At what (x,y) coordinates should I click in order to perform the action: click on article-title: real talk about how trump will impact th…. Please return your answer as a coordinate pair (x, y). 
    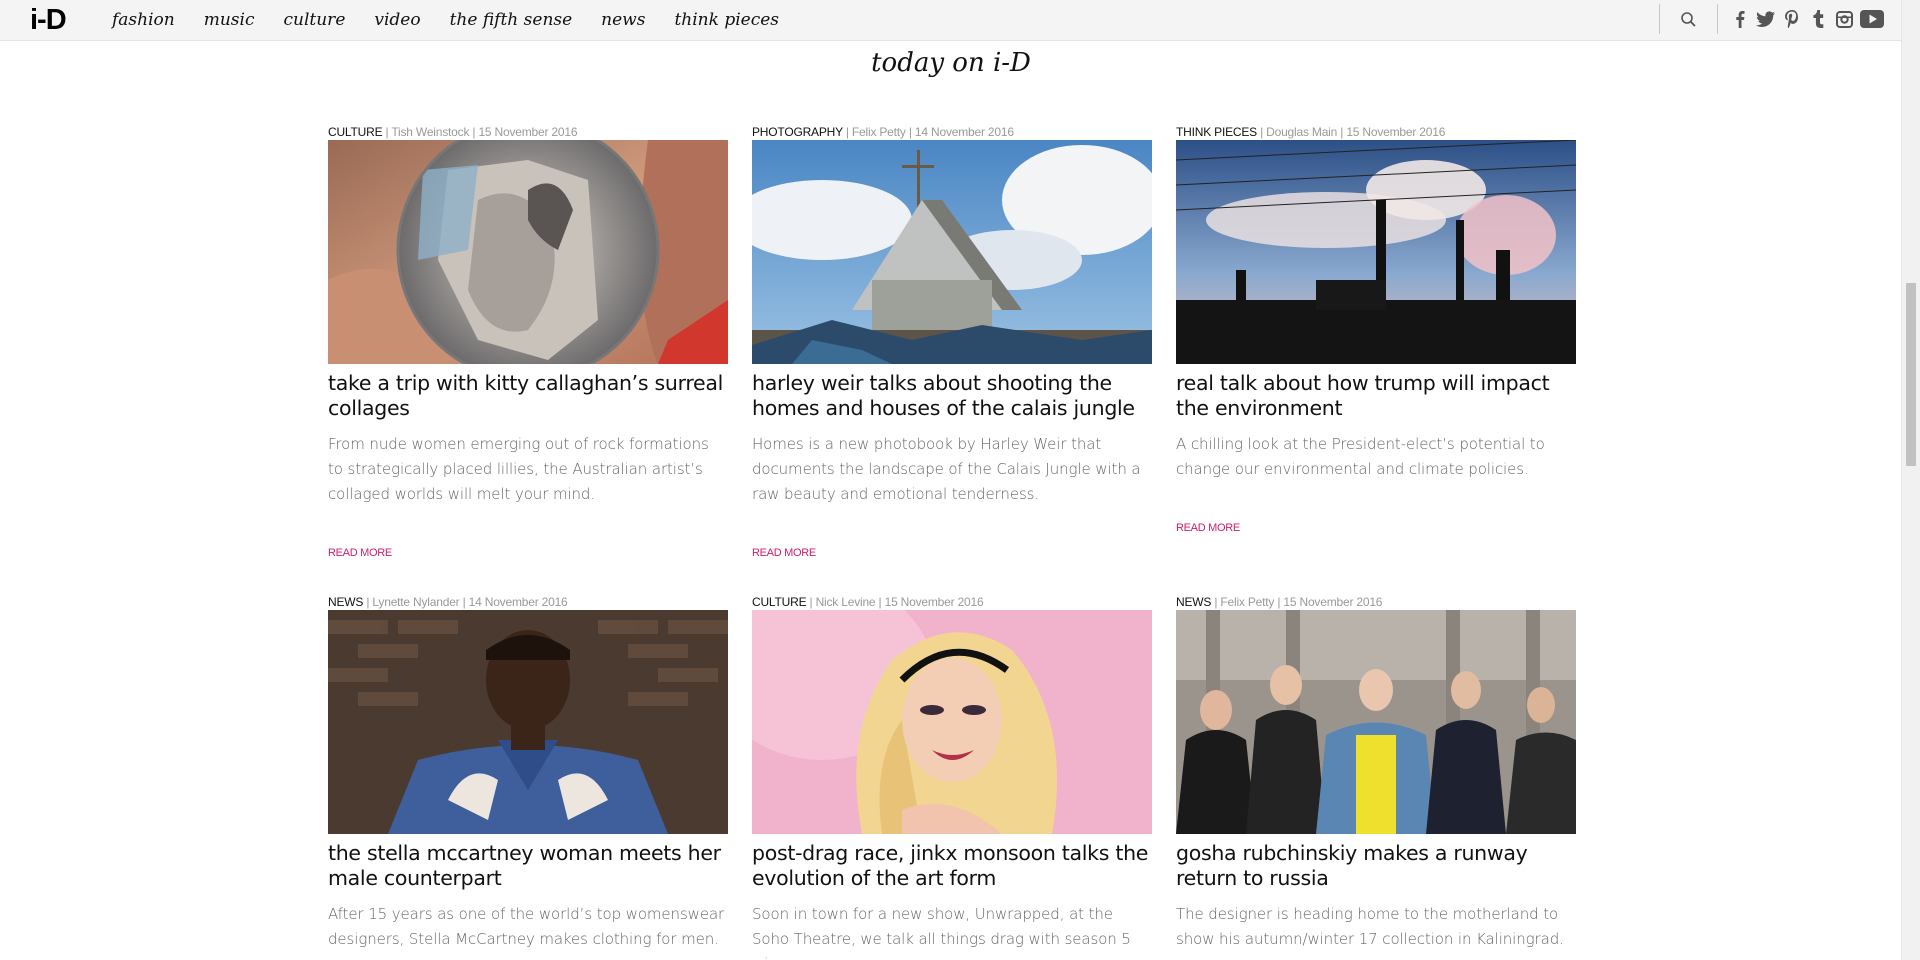
    Looking at the image, I should click on (1376, 396).